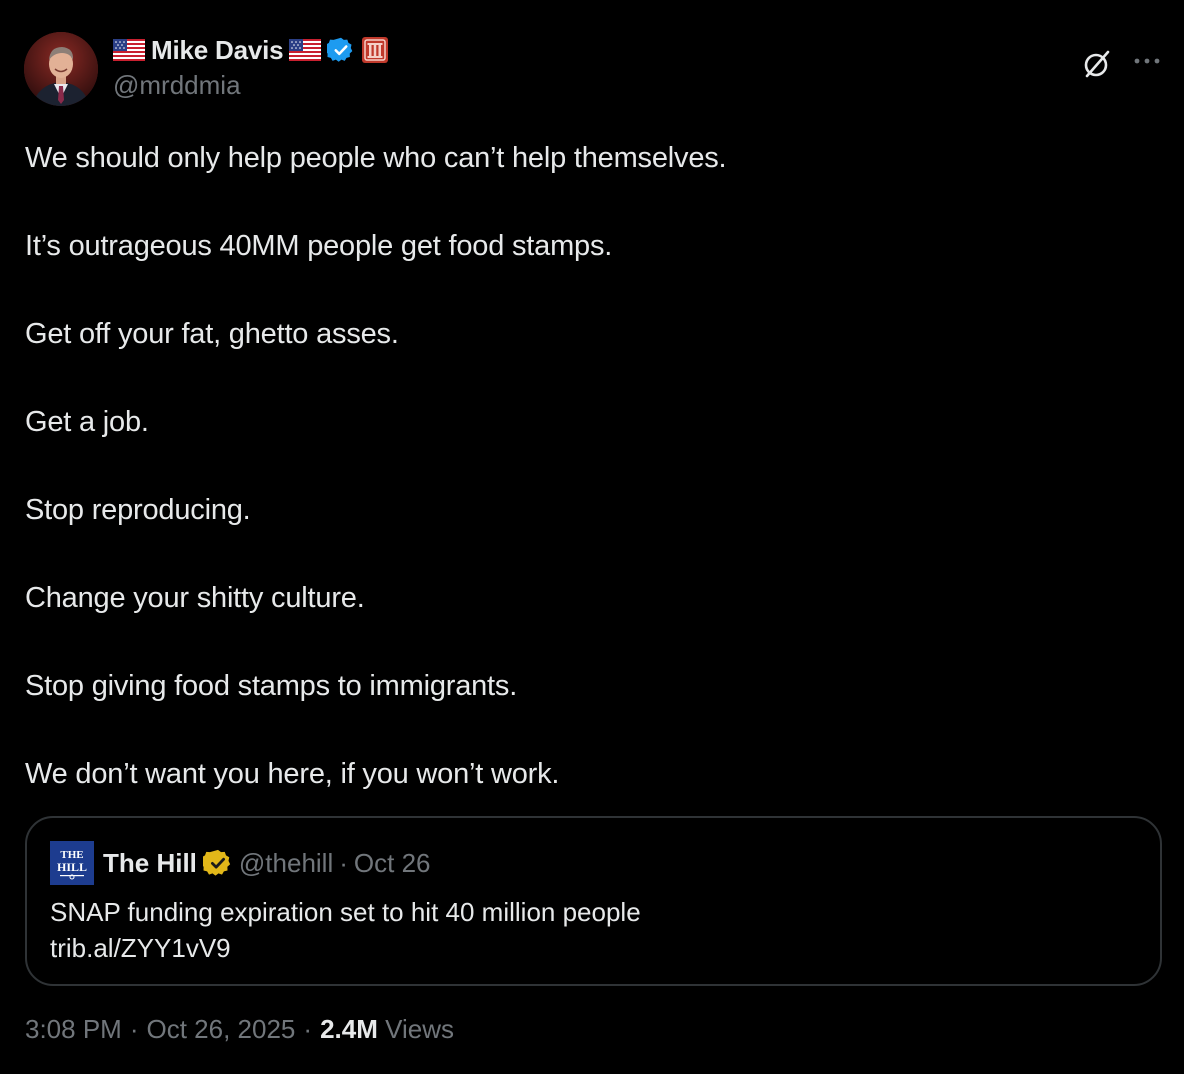  What do you see at coordinates (217, 50) in the screenshot?
I see `author-display-name: Mike Davis` at bounding box center [217, 50].